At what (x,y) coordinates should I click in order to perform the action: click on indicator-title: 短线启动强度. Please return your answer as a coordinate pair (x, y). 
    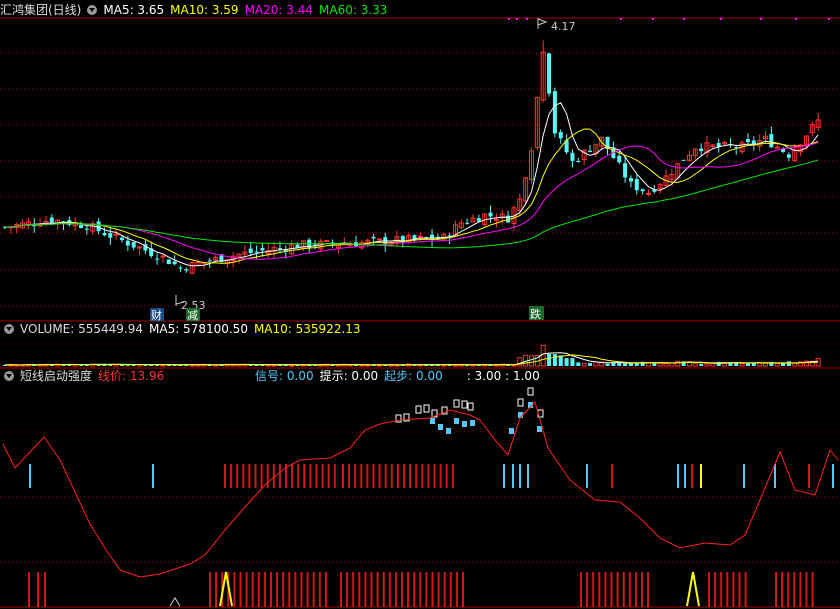
    Looking at the image, I should click on (56, 376).